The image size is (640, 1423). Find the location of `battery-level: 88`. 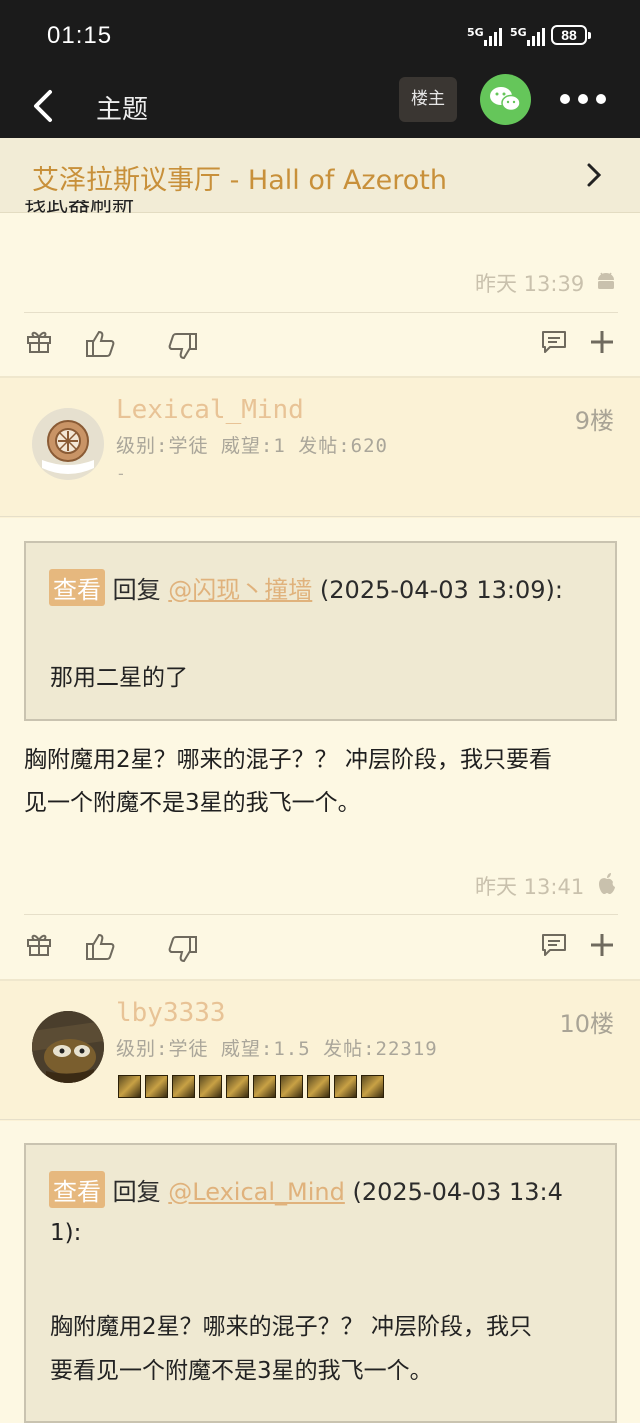

battery-level: 88 is located at coordinates (569, 35).